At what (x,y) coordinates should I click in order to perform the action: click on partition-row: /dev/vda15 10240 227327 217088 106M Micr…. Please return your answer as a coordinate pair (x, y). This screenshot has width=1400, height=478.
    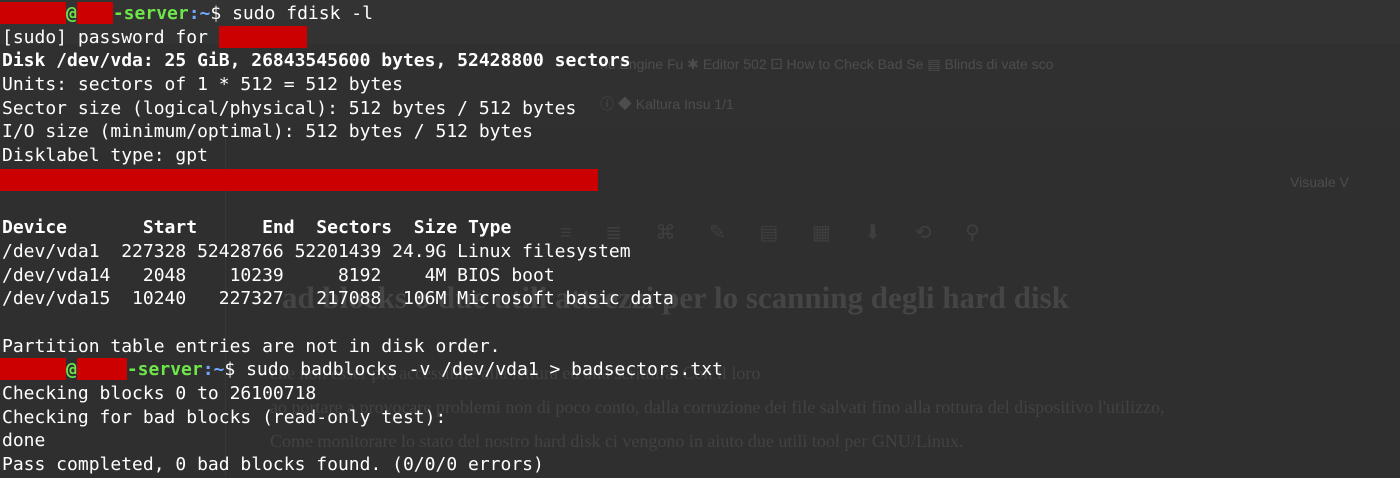
    Looking at the image, I should click on (338, 299).